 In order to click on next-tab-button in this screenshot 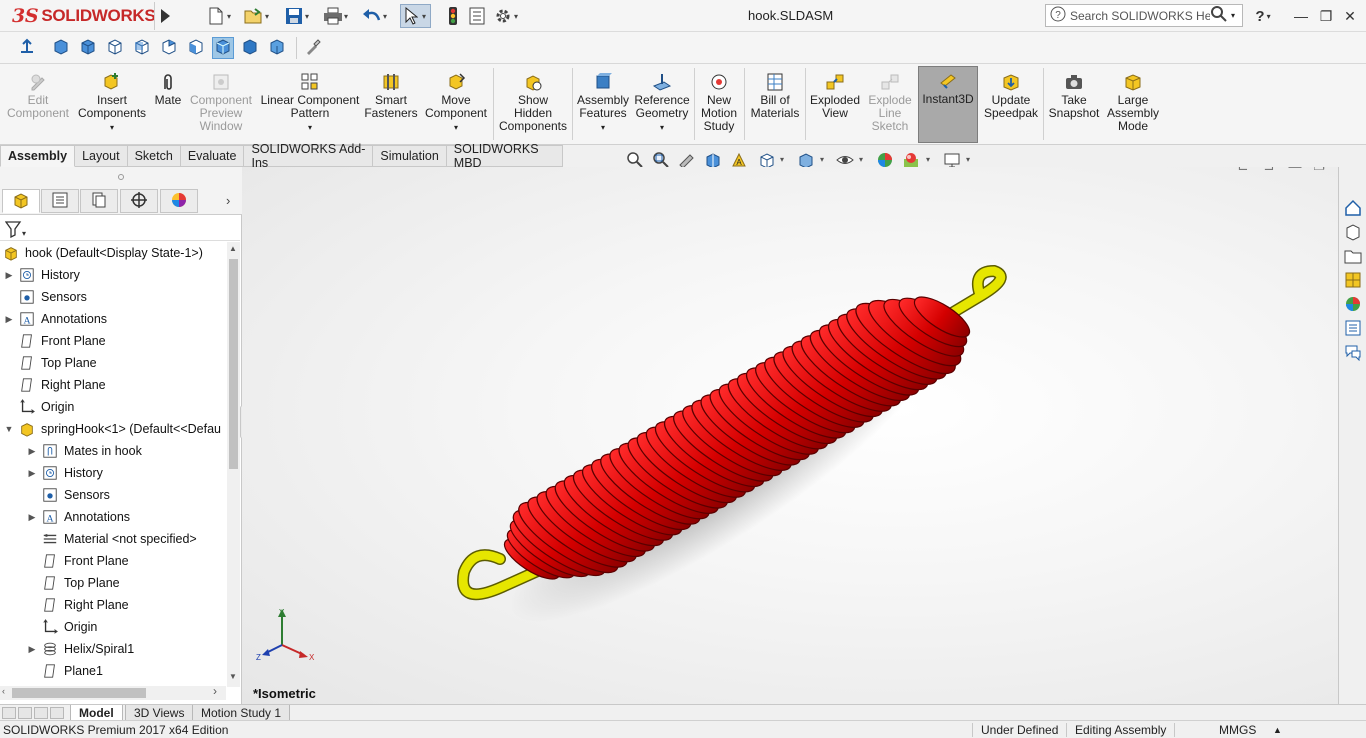, I will do `click(41, 713)`.